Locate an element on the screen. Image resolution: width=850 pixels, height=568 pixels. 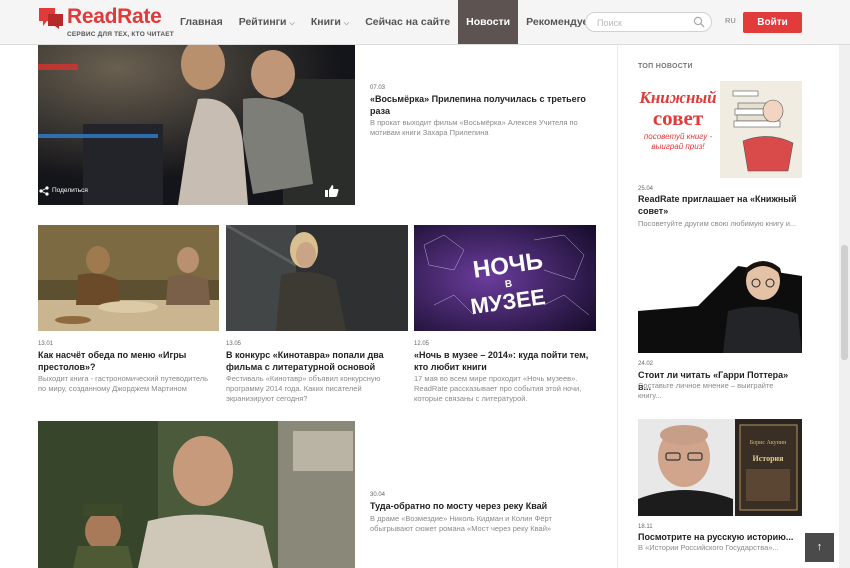
harry-potter-image is located at coordinates (720, 304).